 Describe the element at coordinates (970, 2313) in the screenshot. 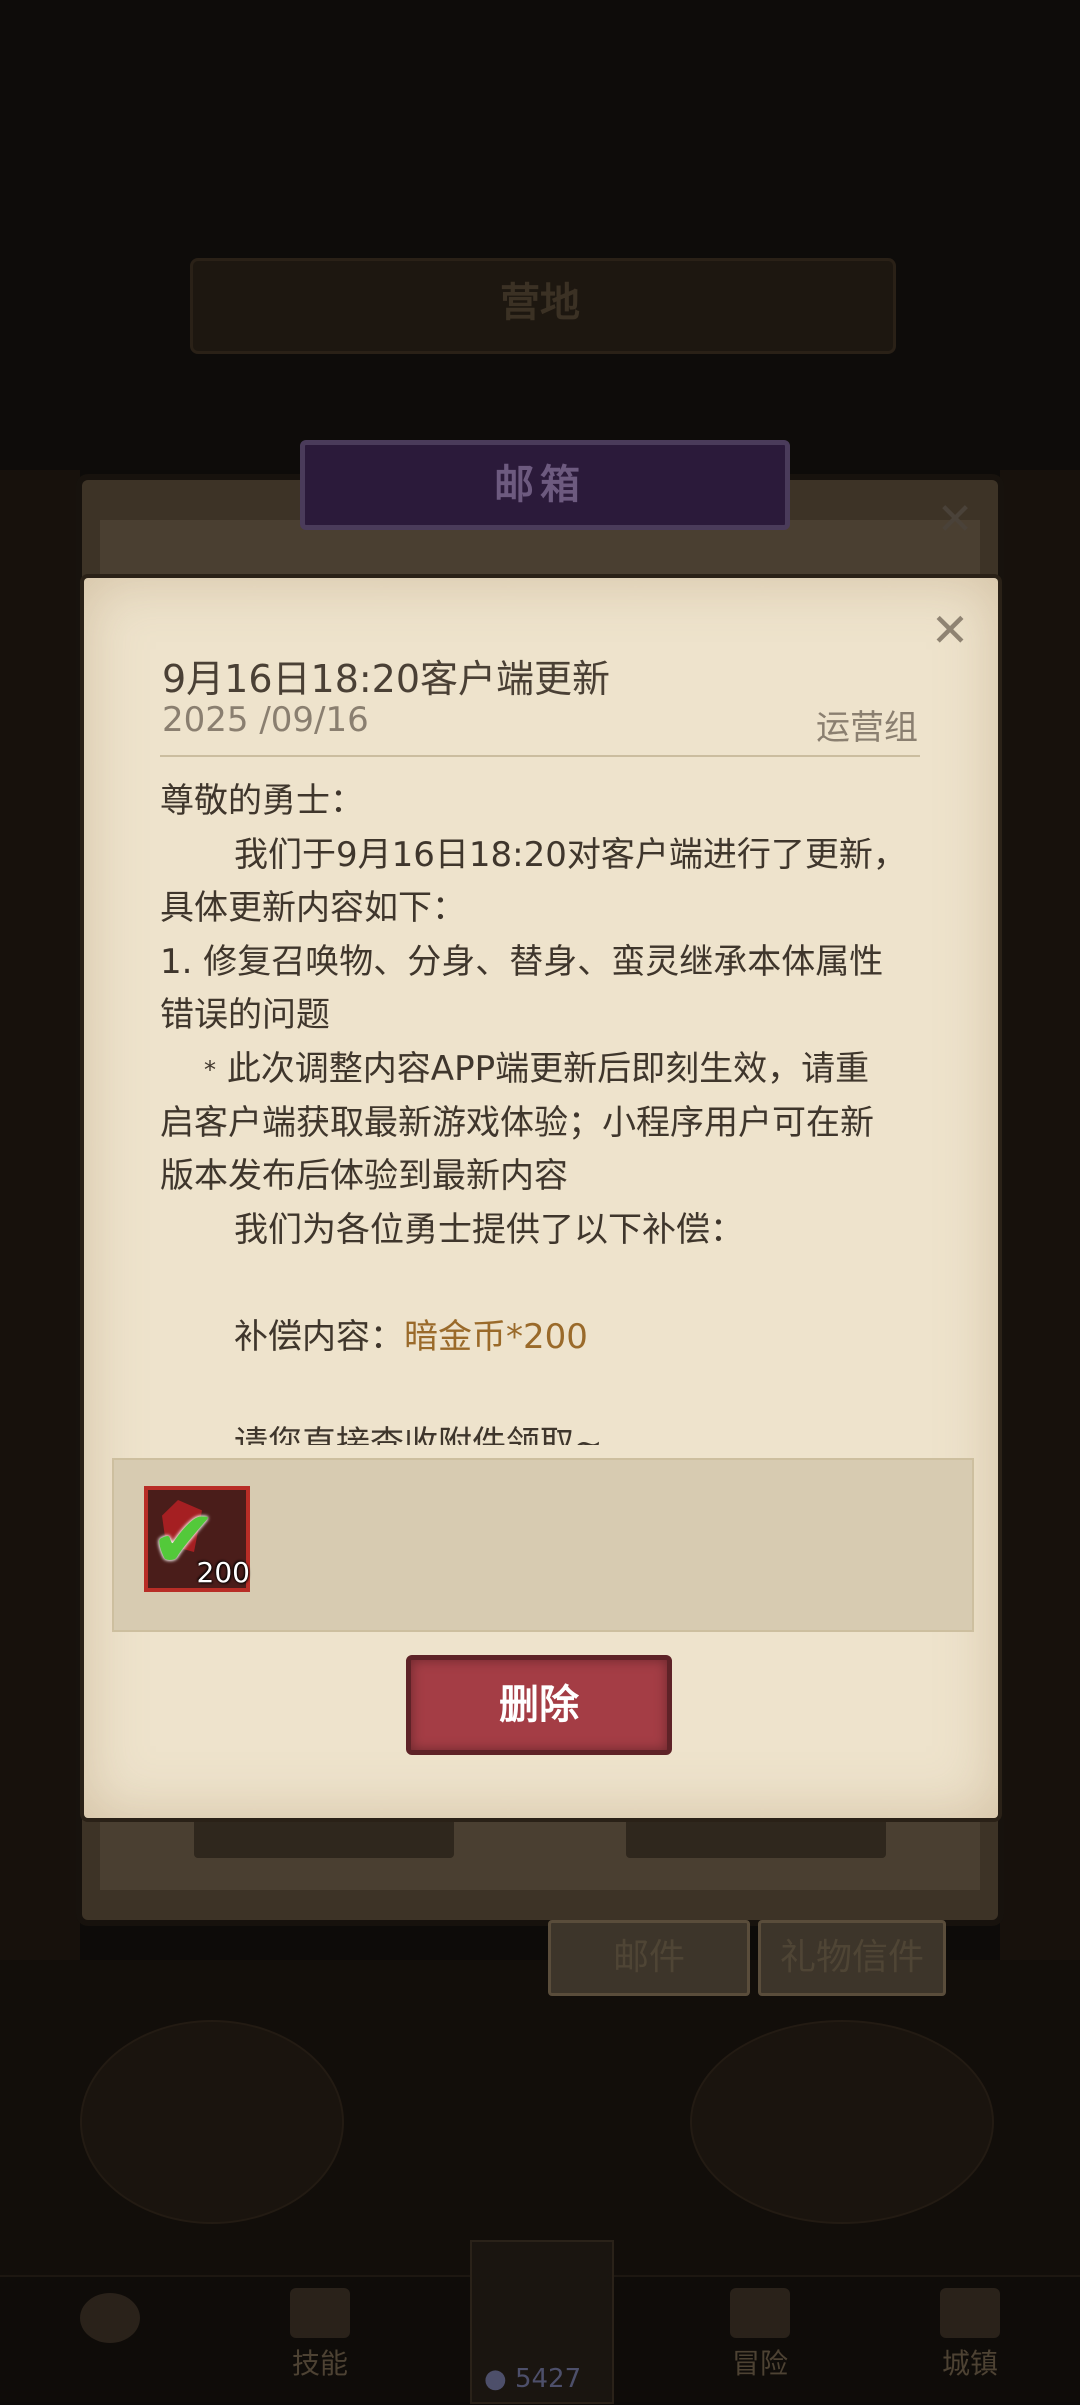

I see `castle-icon` at that location.